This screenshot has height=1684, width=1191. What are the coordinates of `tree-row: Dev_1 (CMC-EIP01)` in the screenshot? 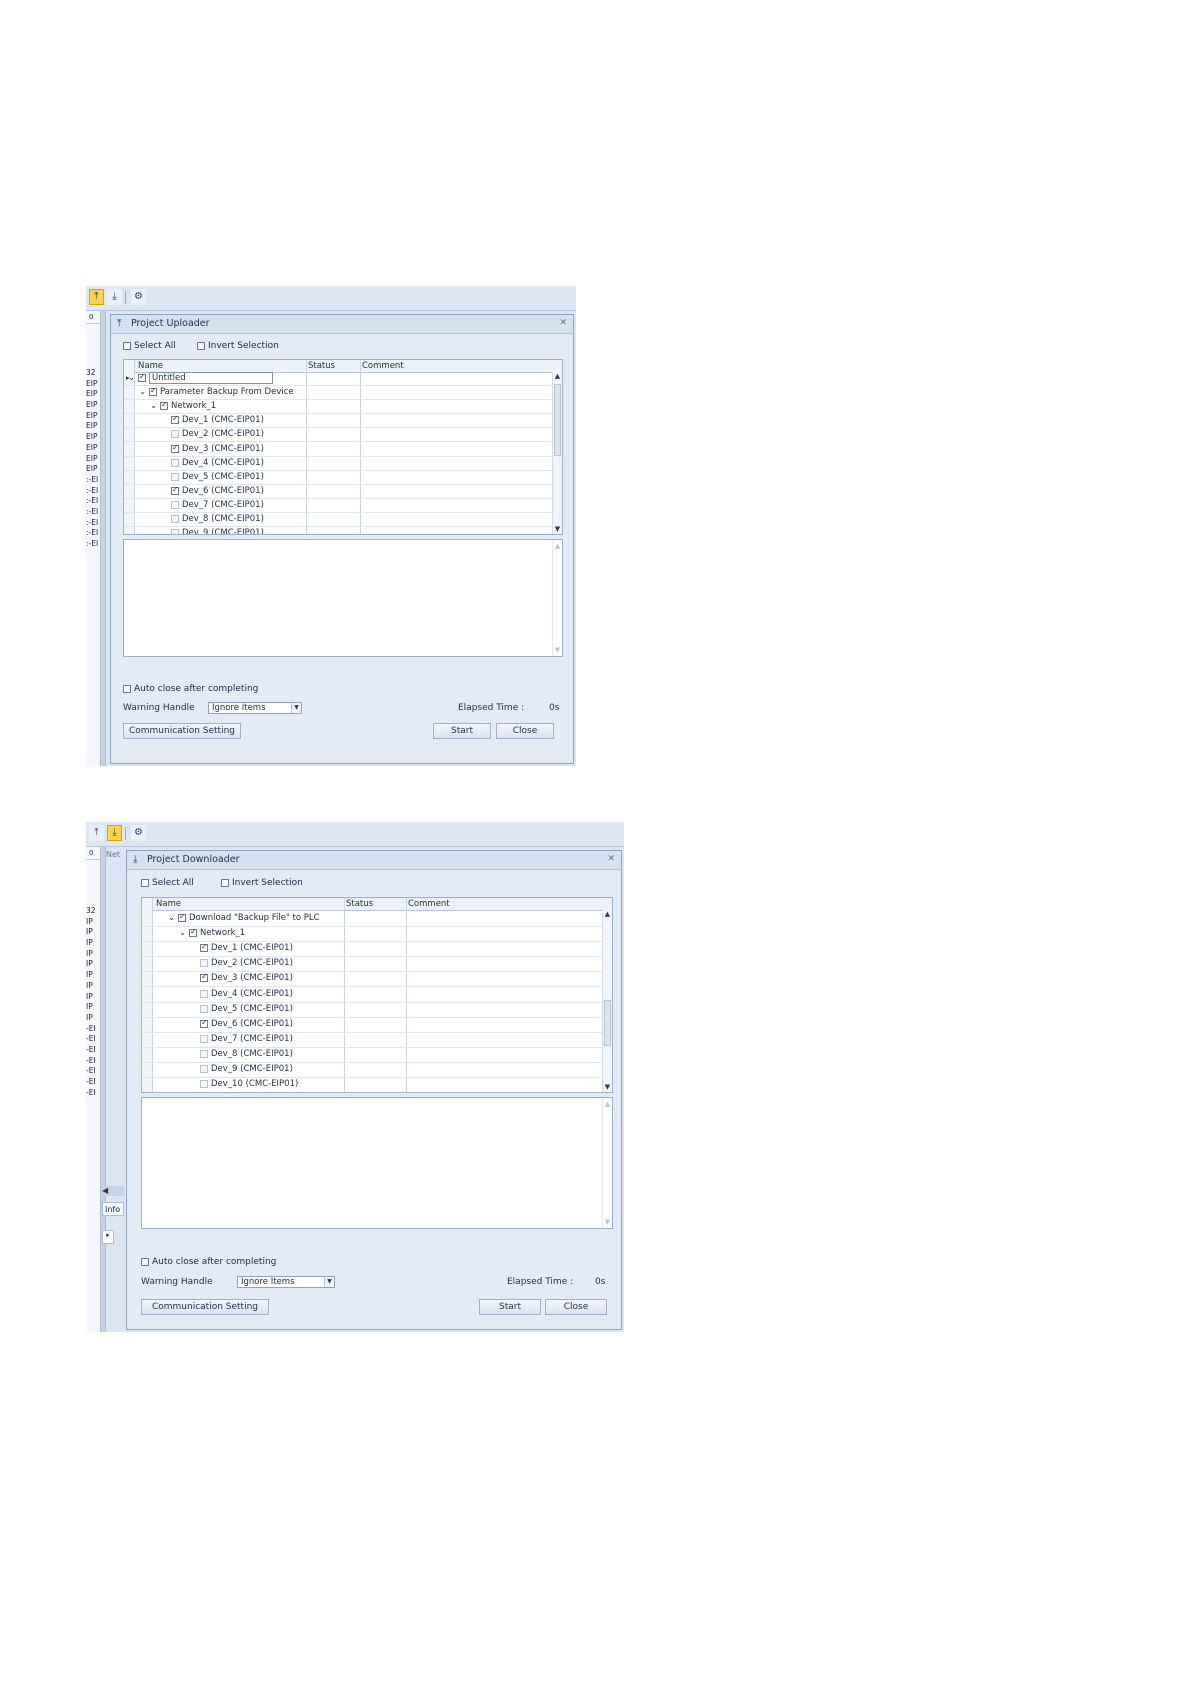 It's located at (373, 950).